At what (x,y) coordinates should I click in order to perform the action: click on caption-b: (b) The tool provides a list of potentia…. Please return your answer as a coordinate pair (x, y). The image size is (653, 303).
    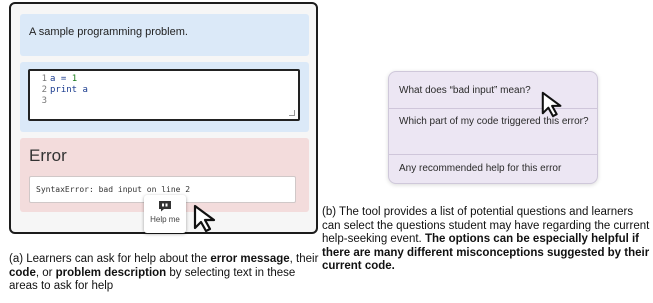
    Looking at the image, I should click on (486, 239).